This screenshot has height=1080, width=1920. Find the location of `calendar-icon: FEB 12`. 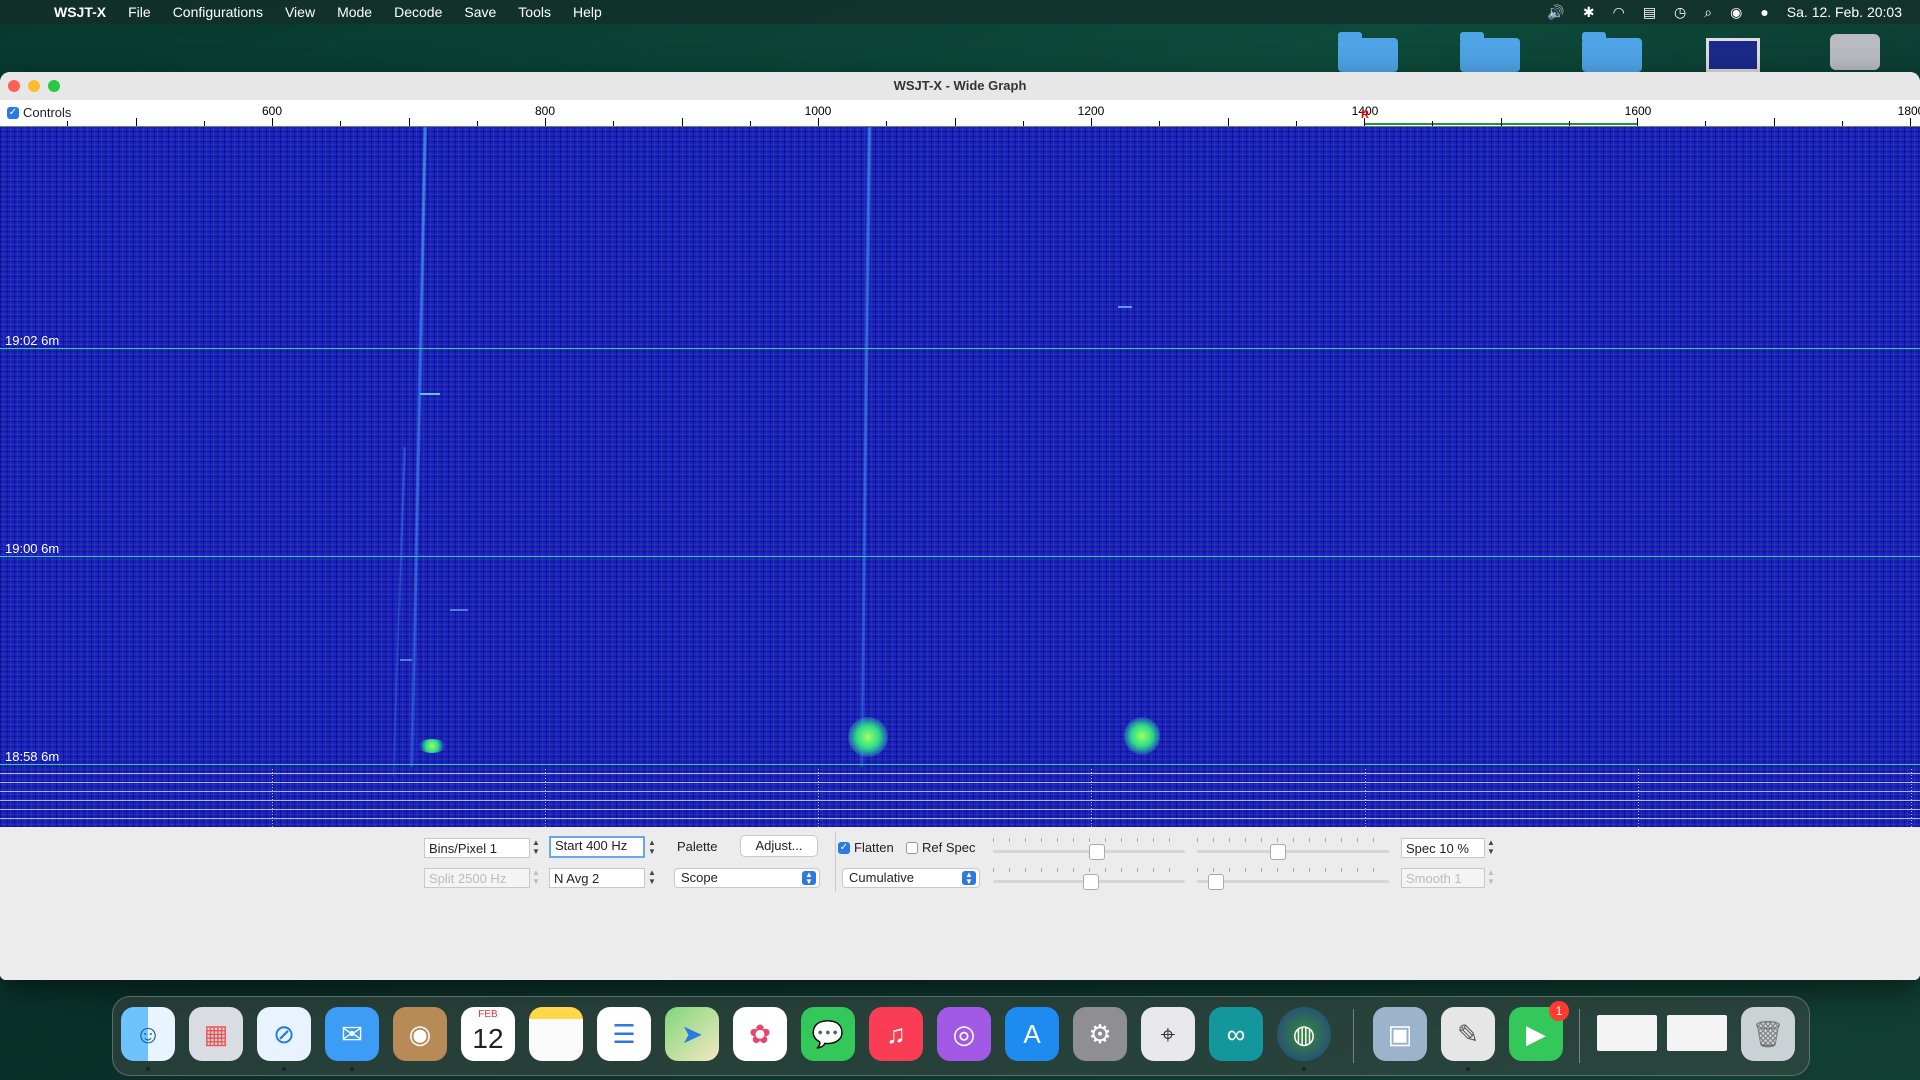

calendar-icon: FEB 12 is located at coordinates (488, 1034).